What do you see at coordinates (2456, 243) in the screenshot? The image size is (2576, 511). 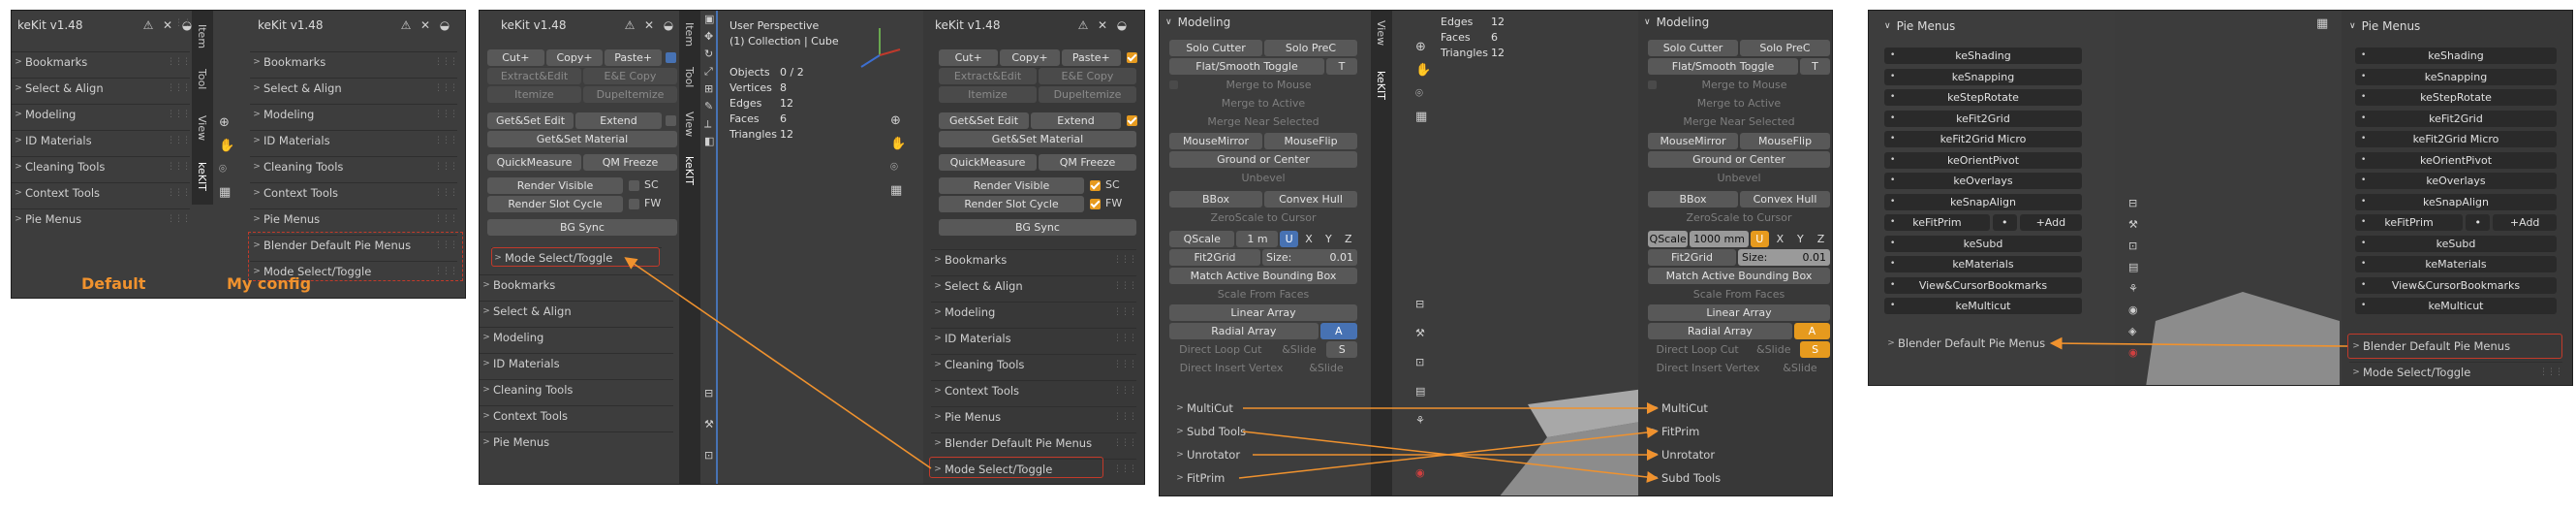 I see `pie-item-extra-0: • keSubd` at bounding box center [2456, 243].